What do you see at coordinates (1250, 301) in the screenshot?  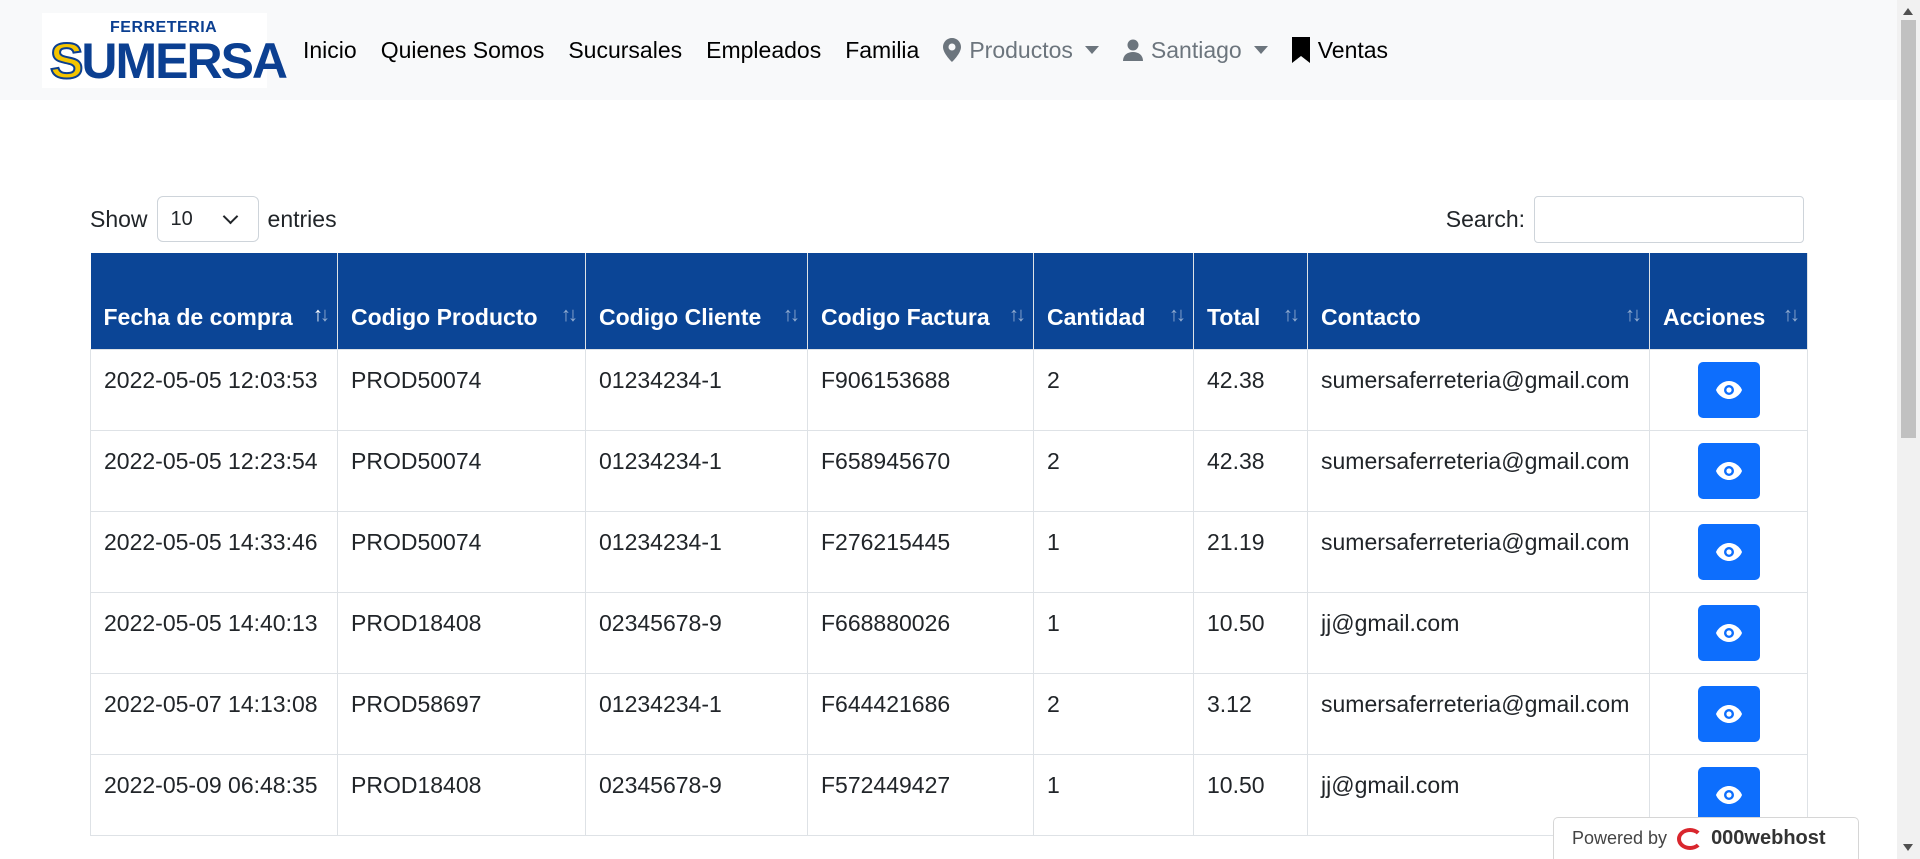 I see `column-header: Total ↑↓` at bounding box center [1250, 301].